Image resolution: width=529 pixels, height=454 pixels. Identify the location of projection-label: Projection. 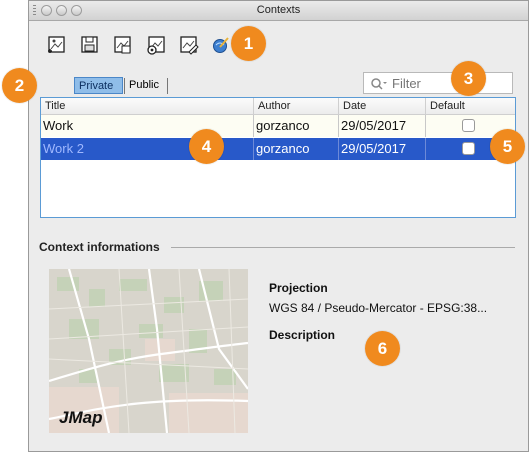
(298, 288).